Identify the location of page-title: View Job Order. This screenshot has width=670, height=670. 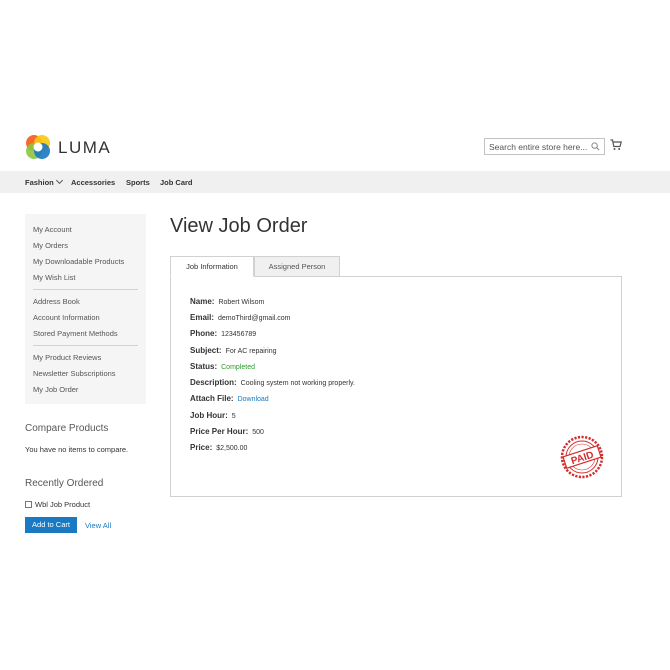
(239, 226).